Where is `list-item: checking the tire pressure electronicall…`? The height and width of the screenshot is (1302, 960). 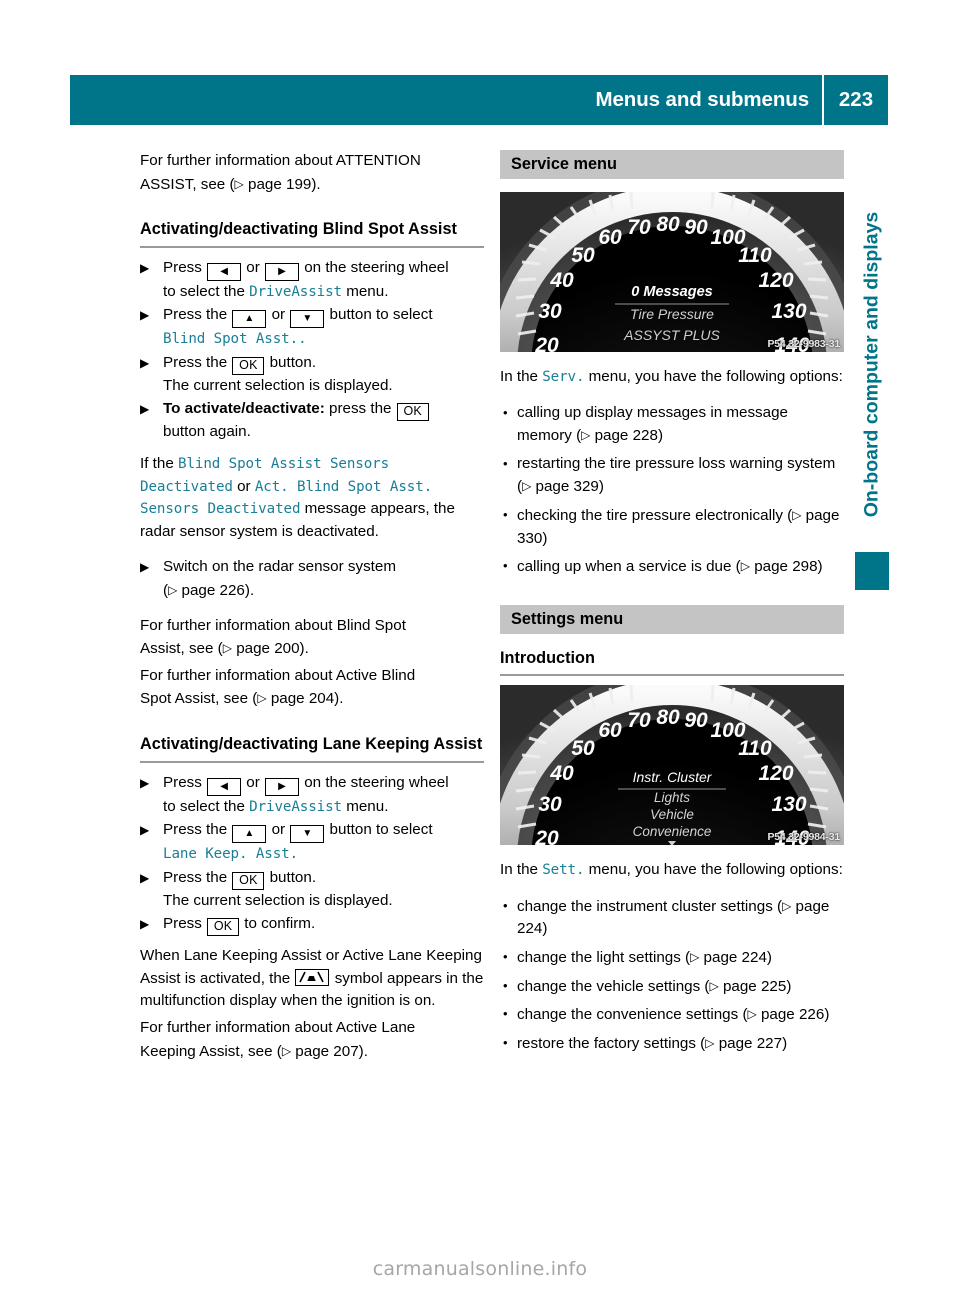
list-item: checking the tire pressure electronicall… is located at coordinates (672, 527).